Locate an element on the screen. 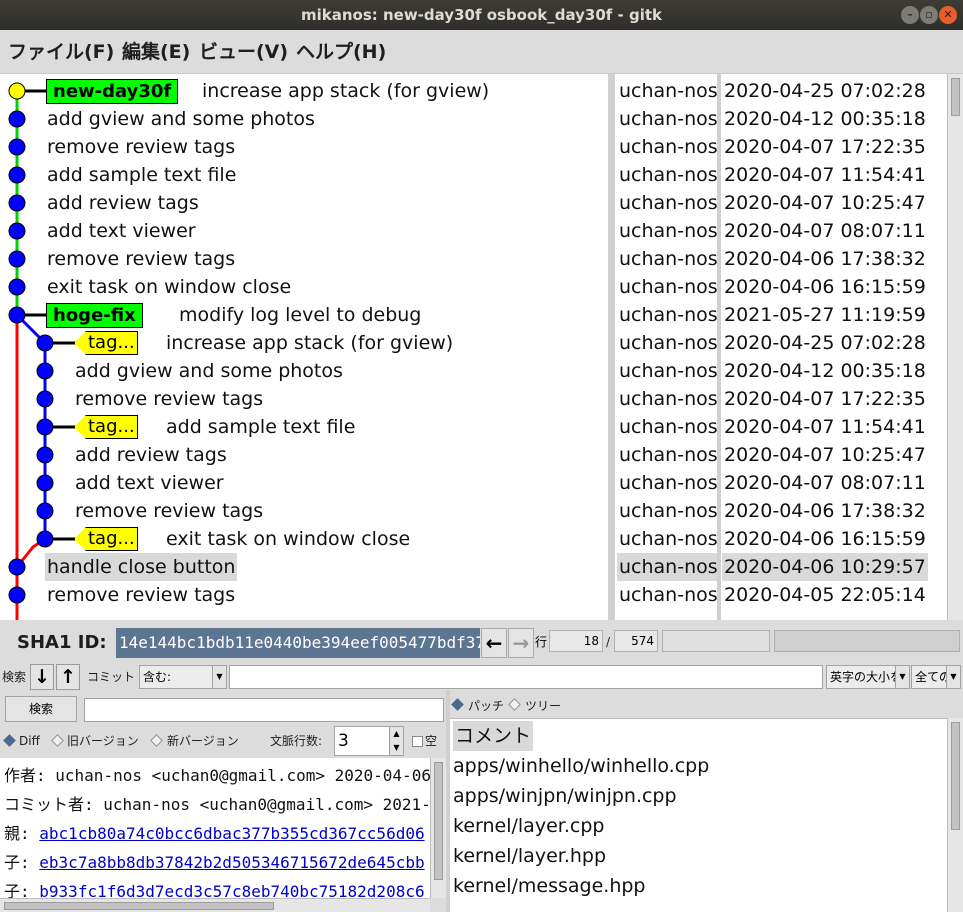  file-list-scrollbar is located at coordinates (955, 815).